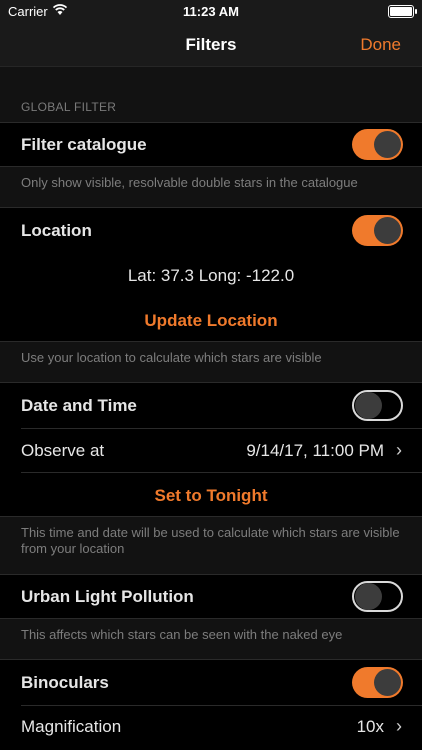 This screenshot has width=422, height=750. Describe the element at coordinates (211, 496) in the screenshot. I see `set-to-tonight-button: Set to Tonight` at that location.